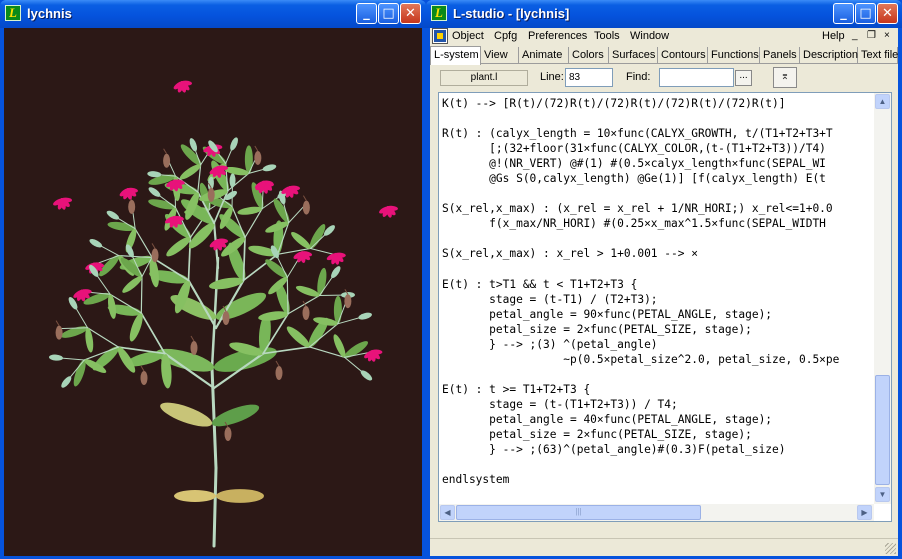  What do you see at coordinates (552, 77) in the screenshot?
I see `line-label: Line:` at bounding box center [552, 77].